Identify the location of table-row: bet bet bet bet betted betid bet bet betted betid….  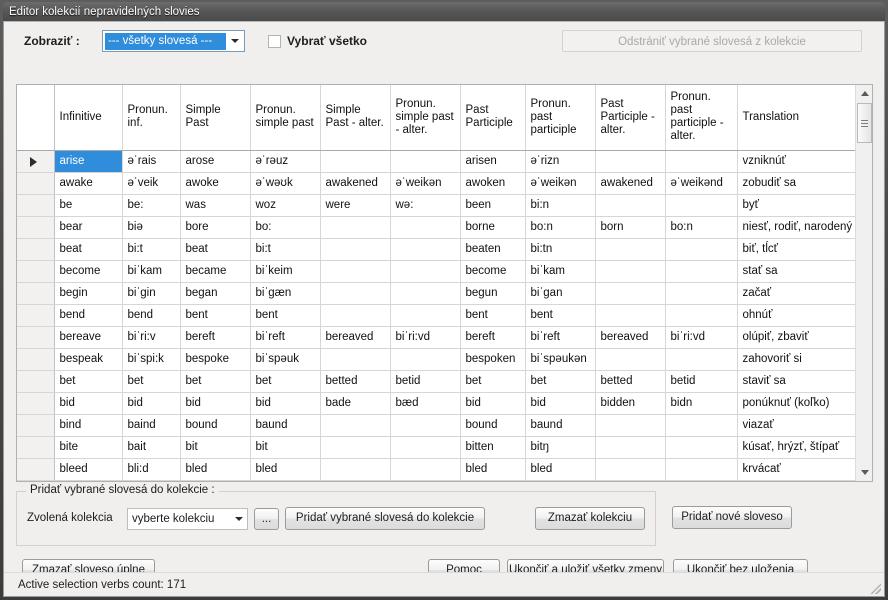
(437, 381).